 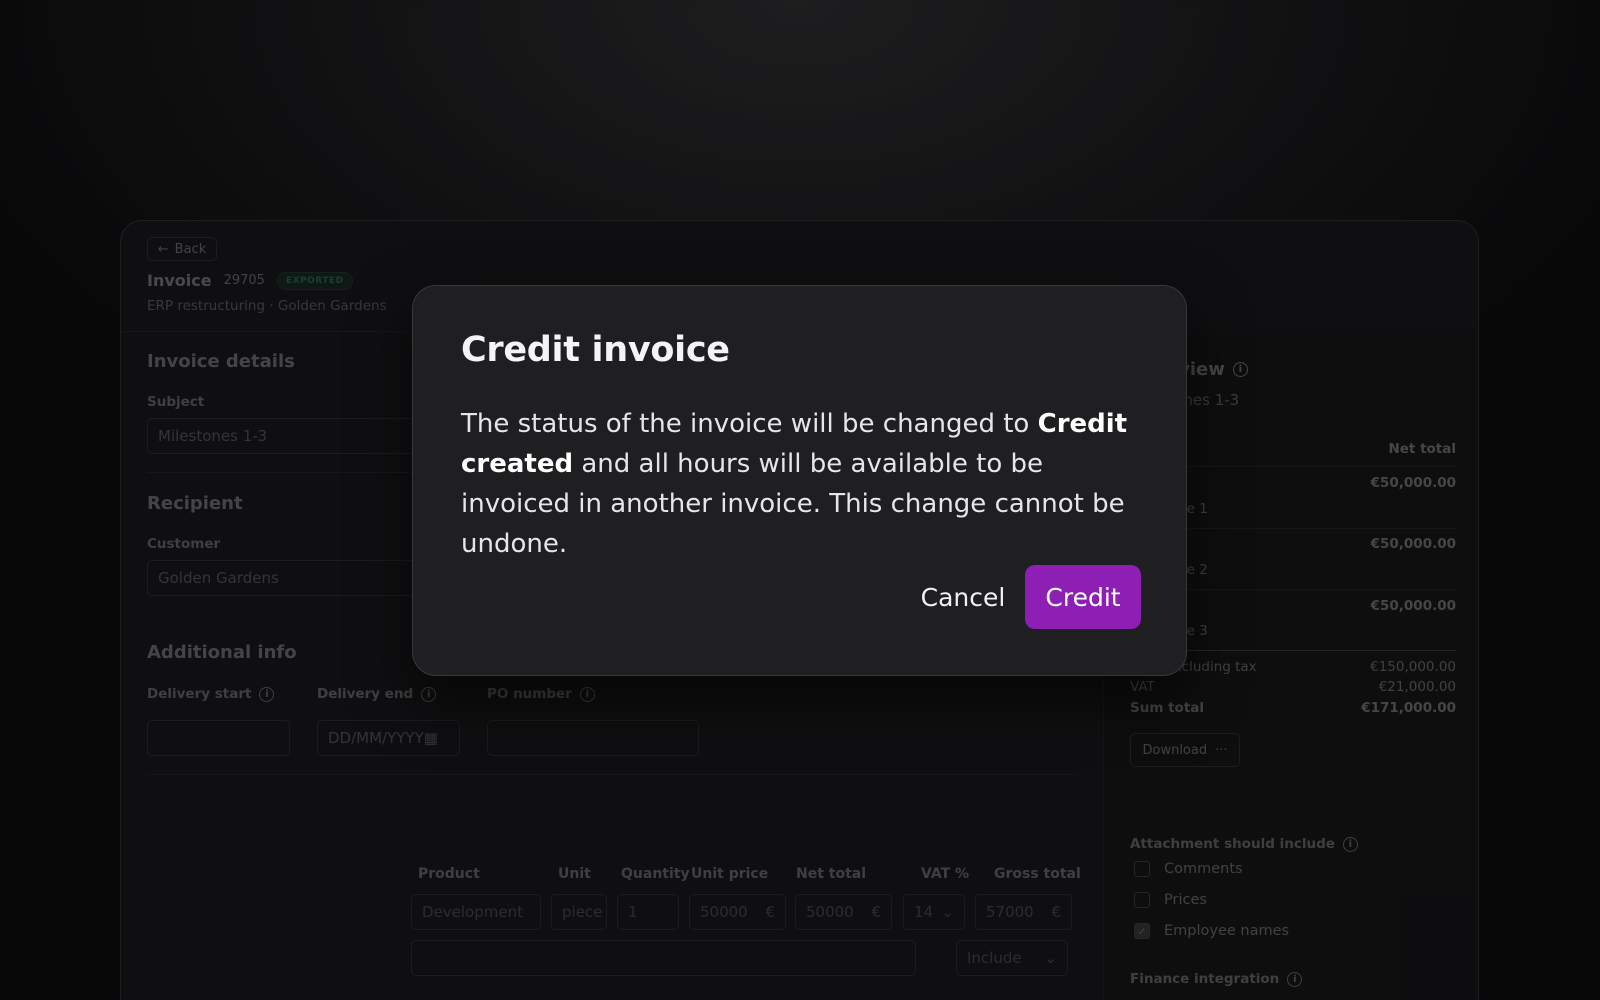 What do you see at coordinates (1083, 597) in the screenshot?
I see `credit-button: Credit` at bounding box center [1083, 597].